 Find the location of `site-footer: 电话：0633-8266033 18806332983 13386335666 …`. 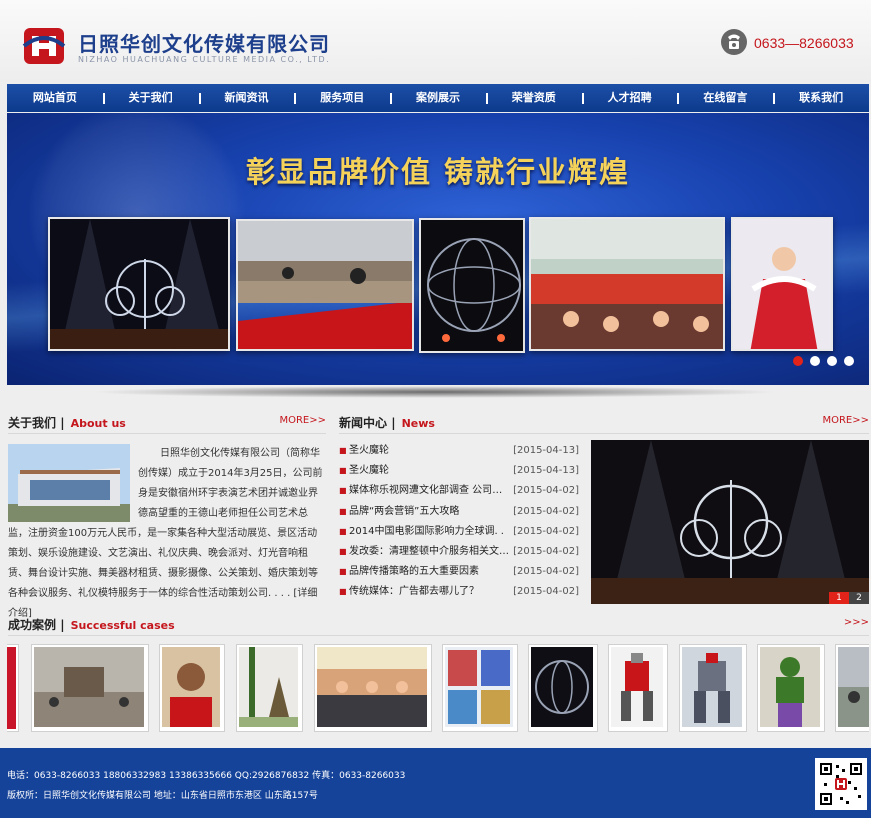

site-footer: 电话：0633-8266033 18806332983 13386335666 … is located at coordinates (435, 783).